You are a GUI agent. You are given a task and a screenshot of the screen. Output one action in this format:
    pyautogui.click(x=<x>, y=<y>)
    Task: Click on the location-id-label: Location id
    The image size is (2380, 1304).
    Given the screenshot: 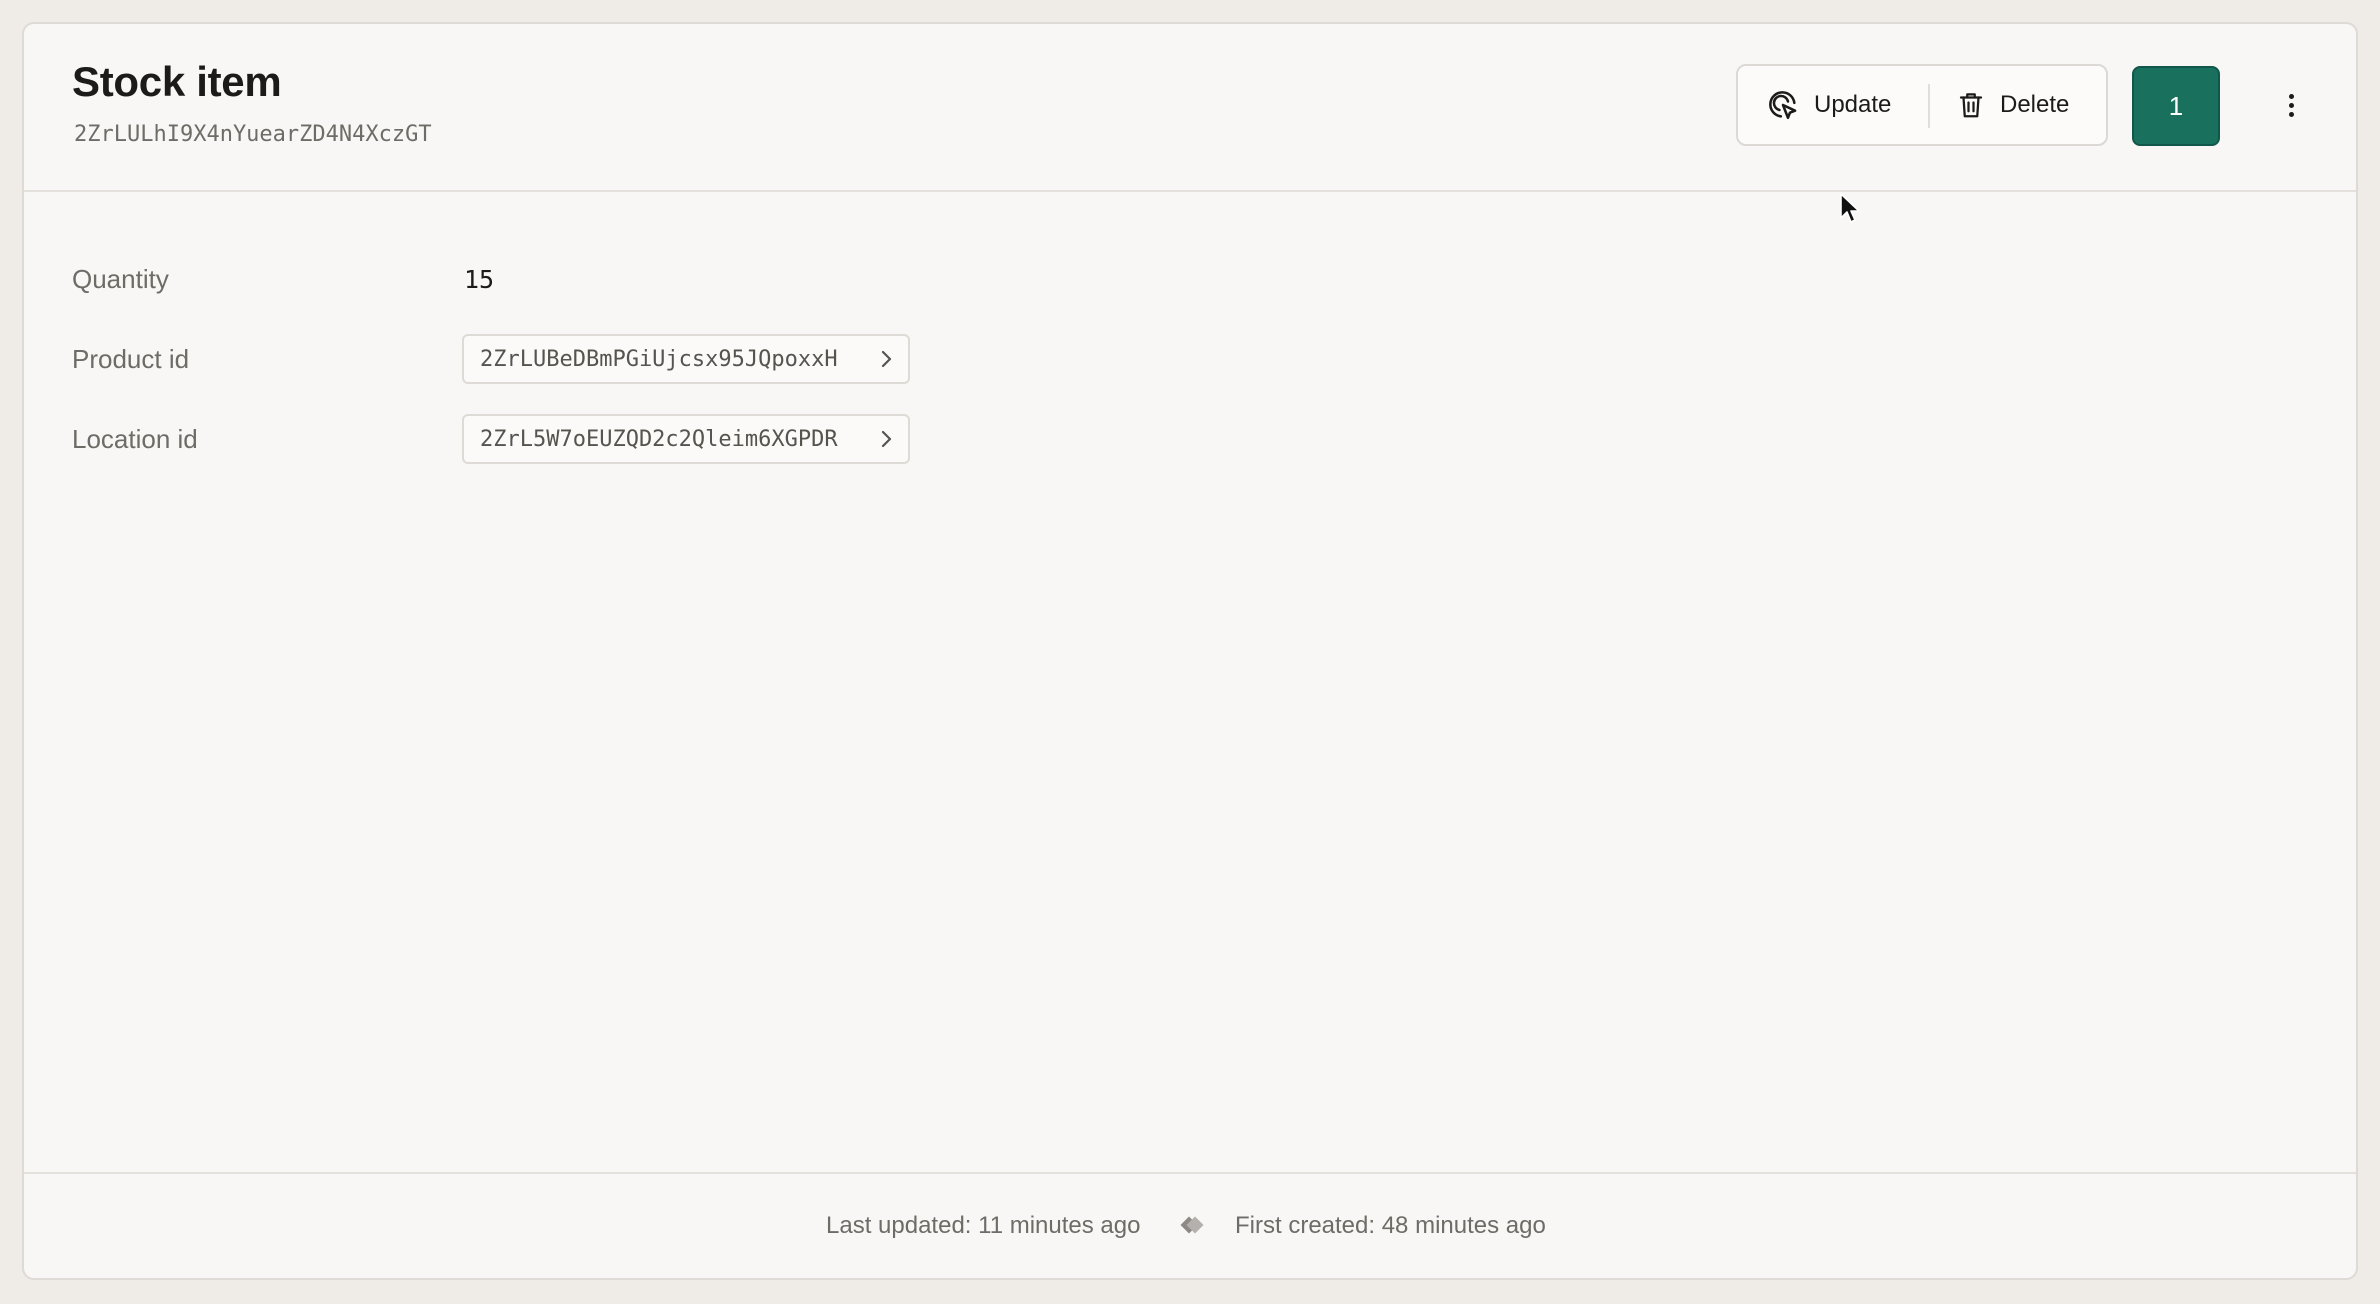 What is the action you would take?
    pyautogui.click(x=135, y=439)
    